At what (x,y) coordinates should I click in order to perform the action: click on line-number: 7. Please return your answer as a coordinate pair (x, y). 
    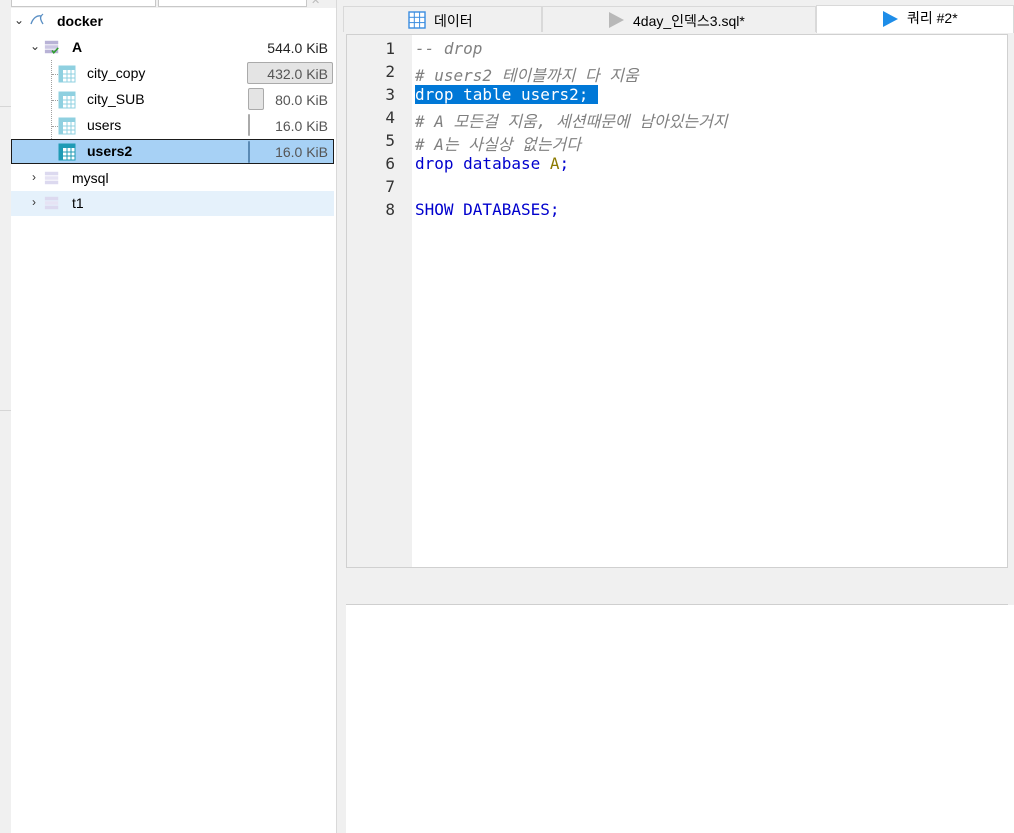
    Looking at the image, I should click on (390, 186).